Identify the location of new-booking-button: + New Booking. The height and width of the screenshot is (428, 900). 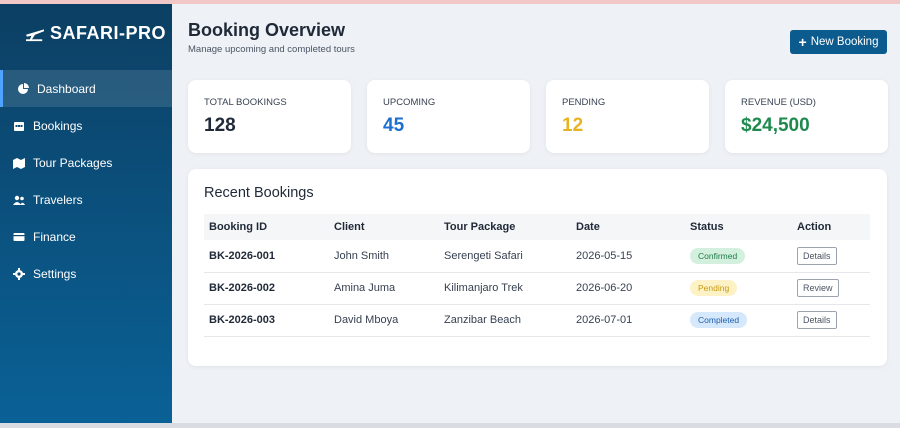
(838, 42).